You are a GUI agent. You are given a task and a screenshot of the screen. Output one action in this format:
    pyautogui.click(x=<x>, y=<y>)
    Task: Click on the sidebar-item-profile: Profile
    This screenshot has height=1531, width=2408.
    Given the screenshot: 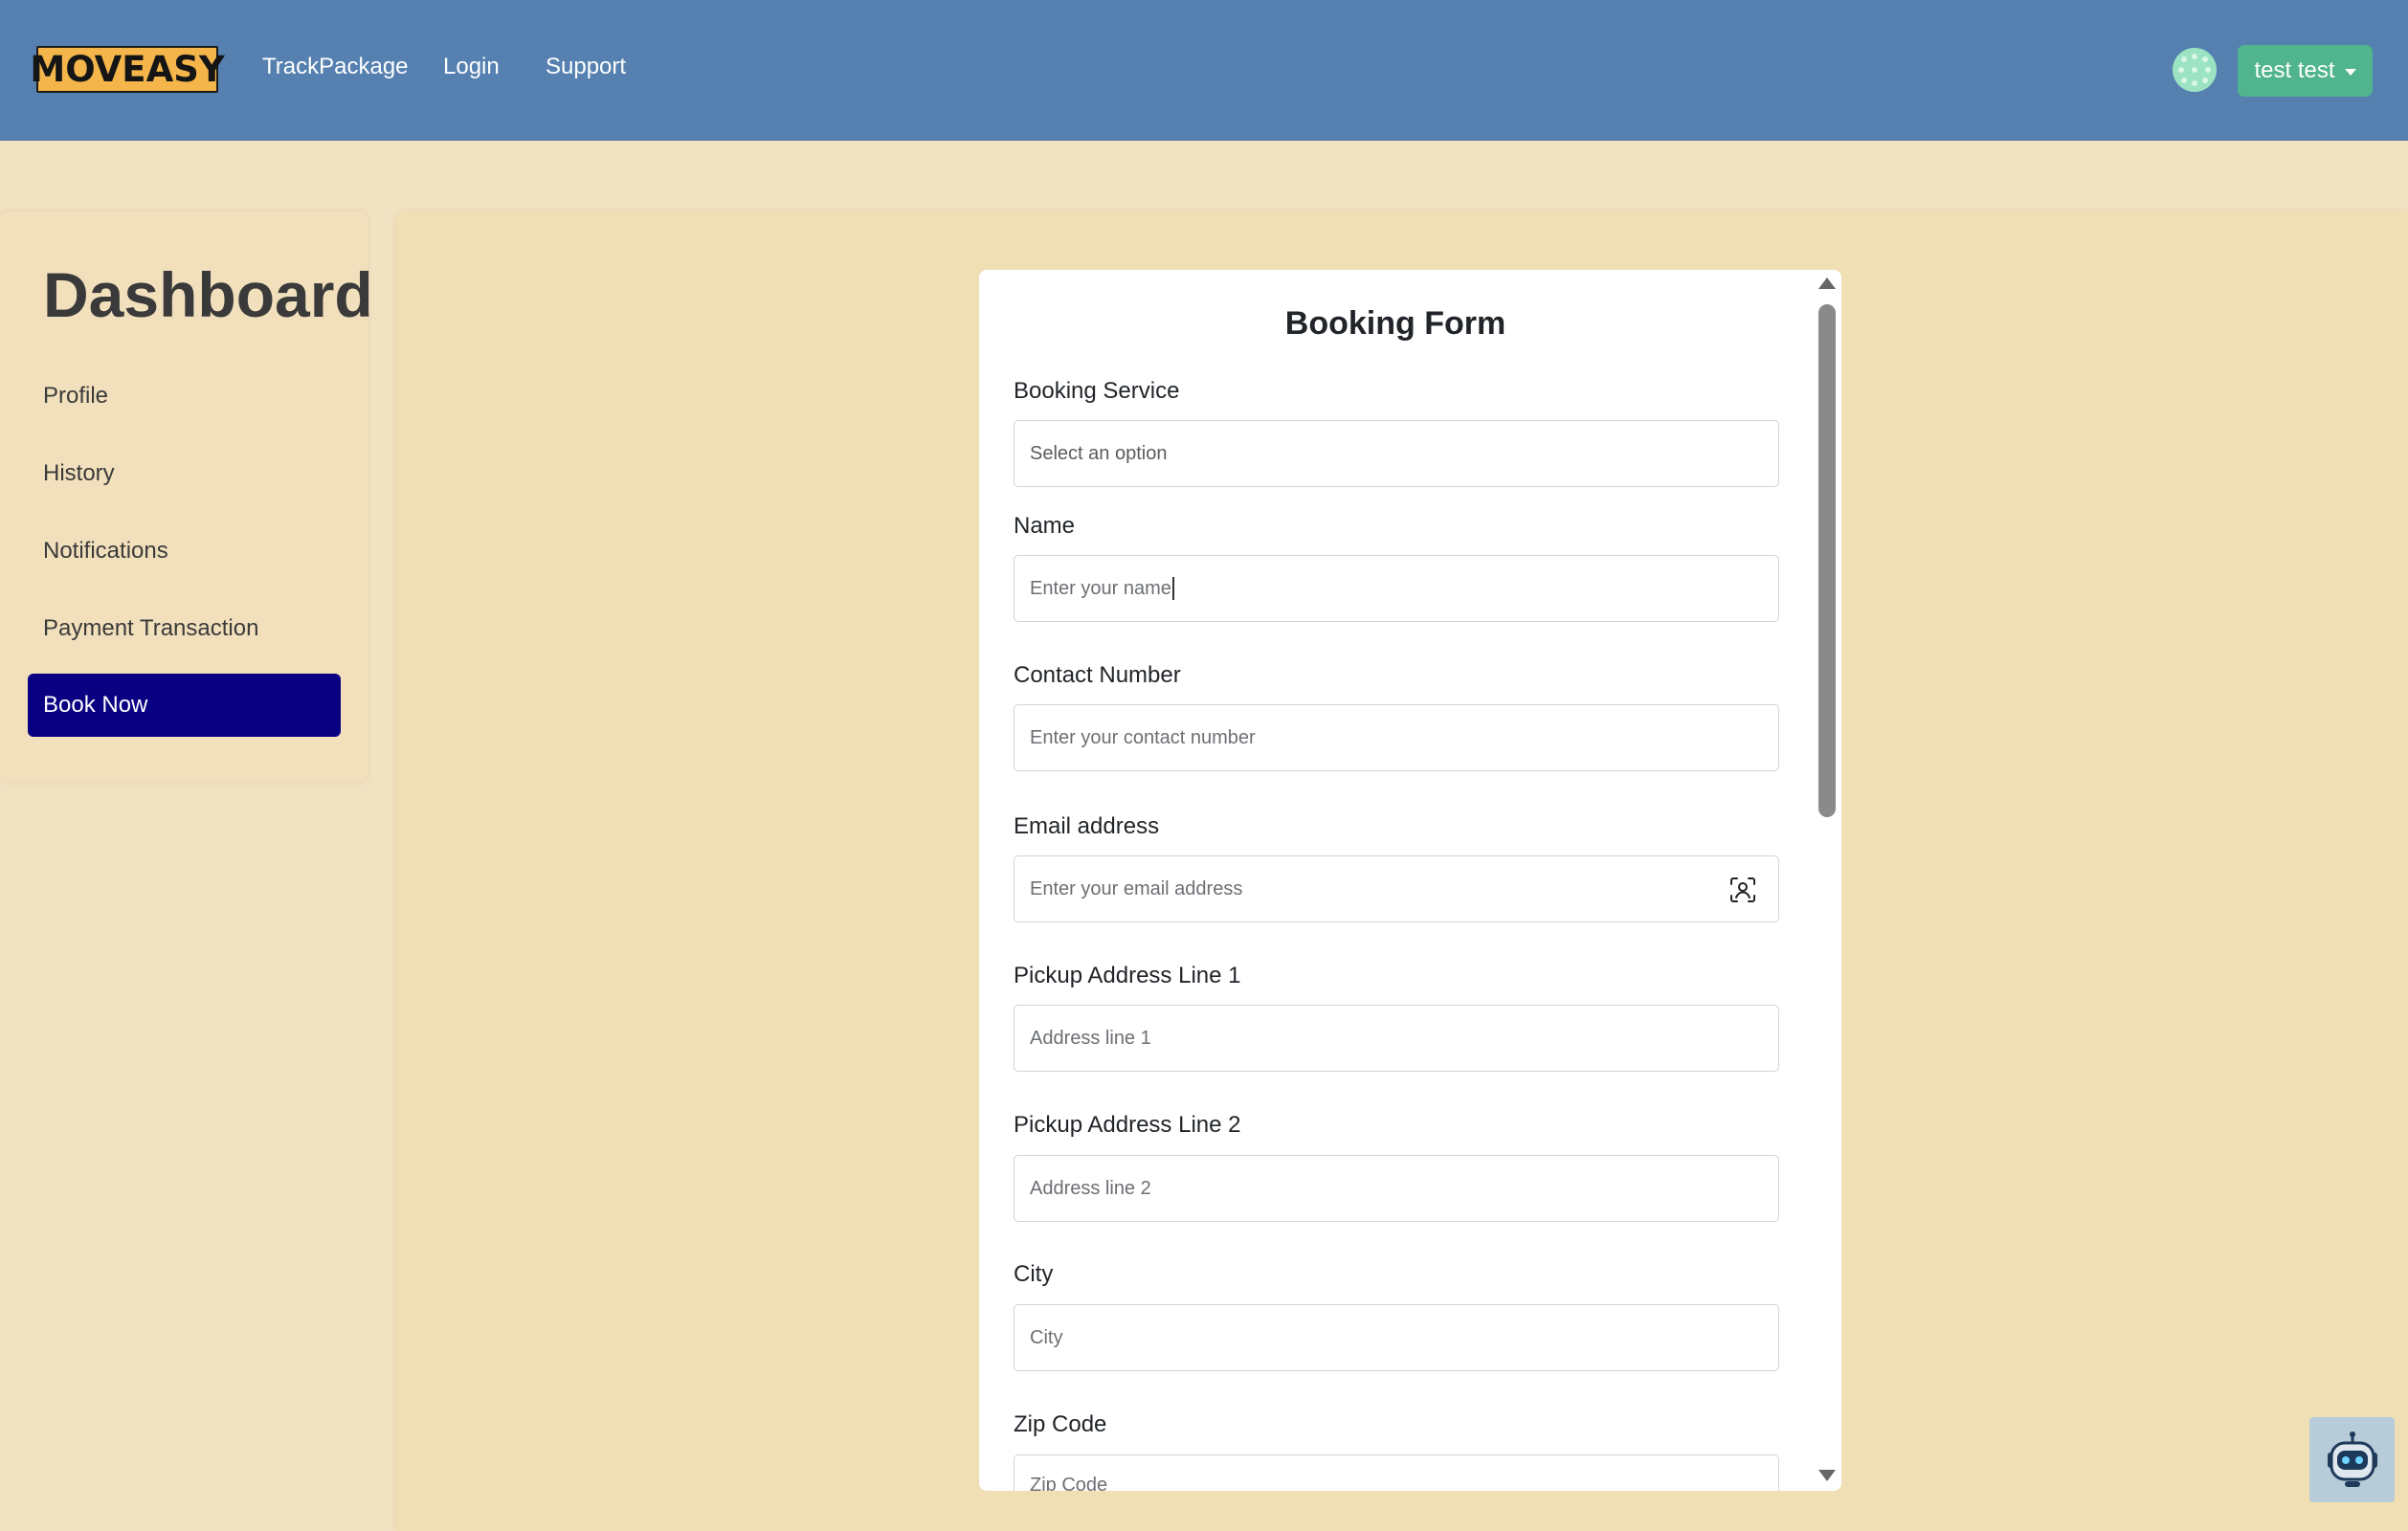 What is the action you would take?
    pyautogui.click(x=75, y=396)
    